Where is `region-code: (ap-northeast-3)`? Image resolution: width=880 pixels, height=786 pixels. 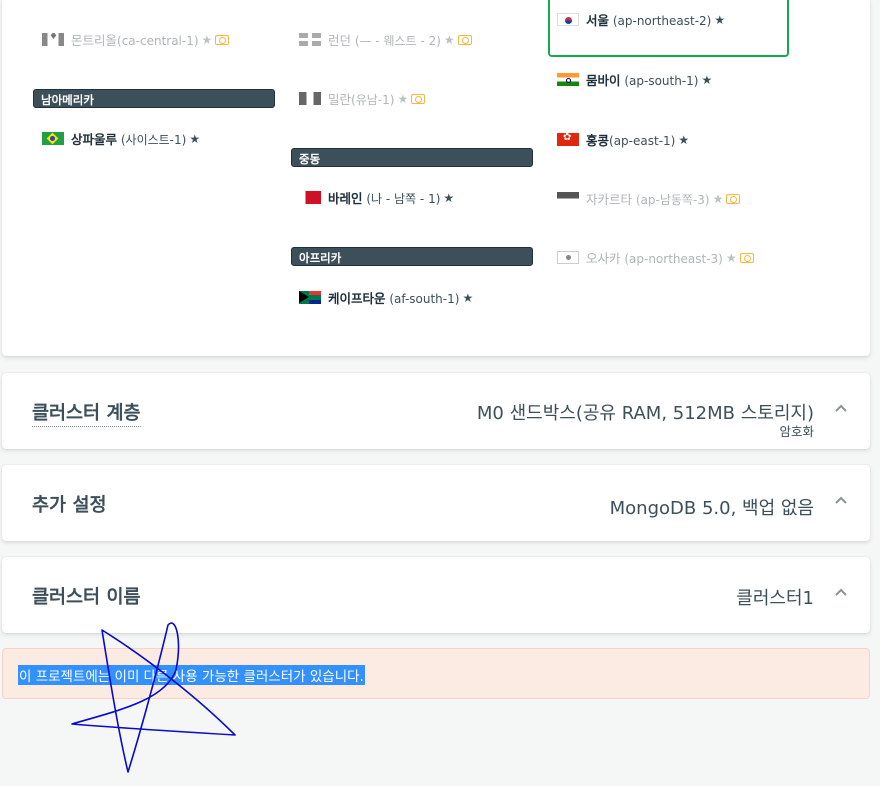
region-code: (ap-northeast-3) is located at coordinates (673, 259).